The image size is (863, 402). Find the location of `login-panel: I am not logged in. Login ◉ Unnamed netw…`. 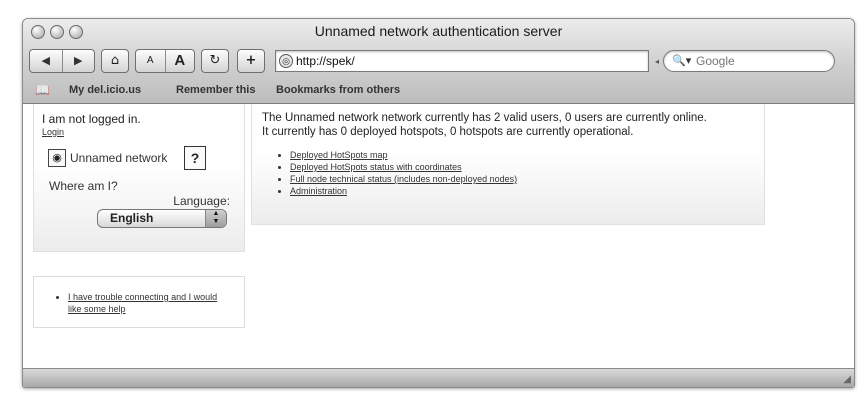

login-panel: I am not logged in. Login ◉ Unnamed netw… is located at coordinates (139, 178).